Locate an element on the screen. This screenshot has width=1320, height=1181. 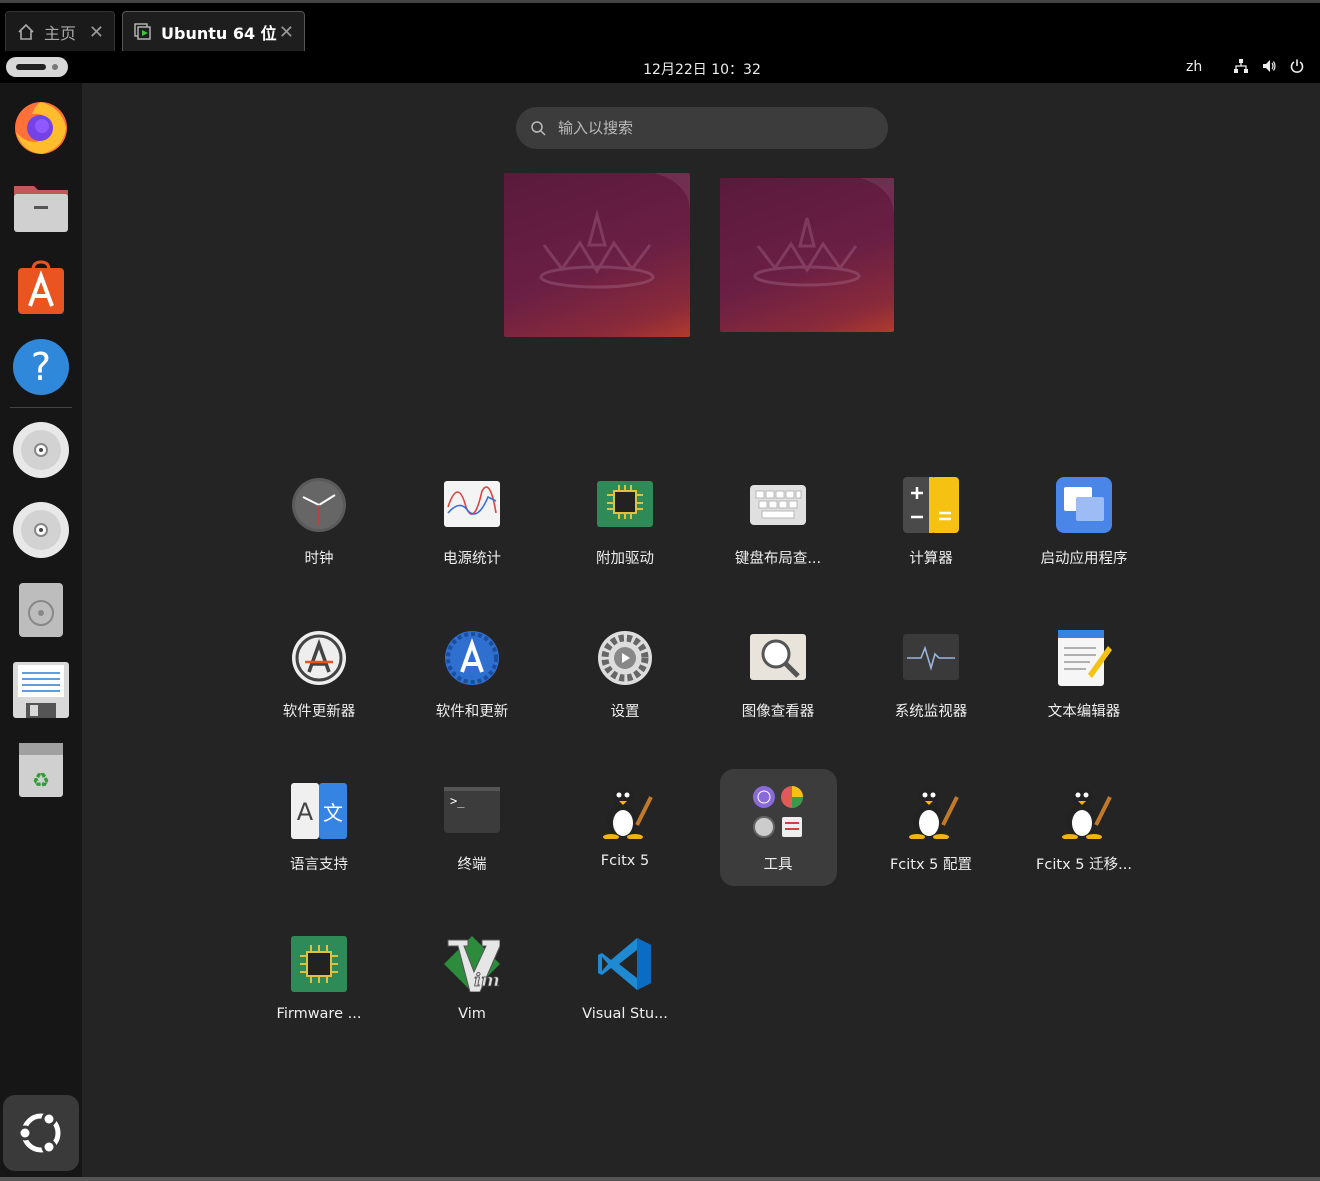
app-system-monitor: 系统监视器 is located at coordinates (931, 678).